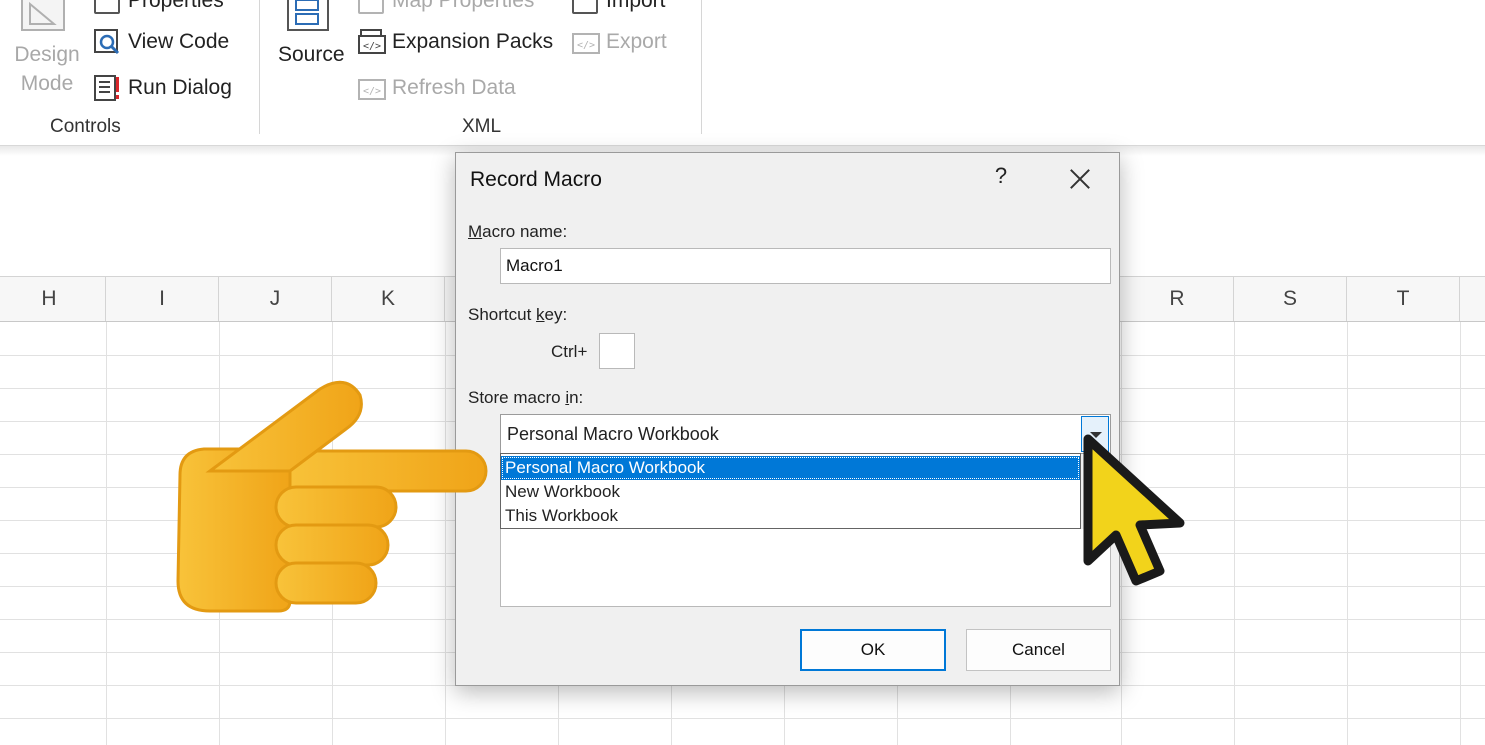 This screenshot has width=1485, height=745. Describe the element at coordinates (636, 41) in the screenshot. I see `export-label: Export` at that location.